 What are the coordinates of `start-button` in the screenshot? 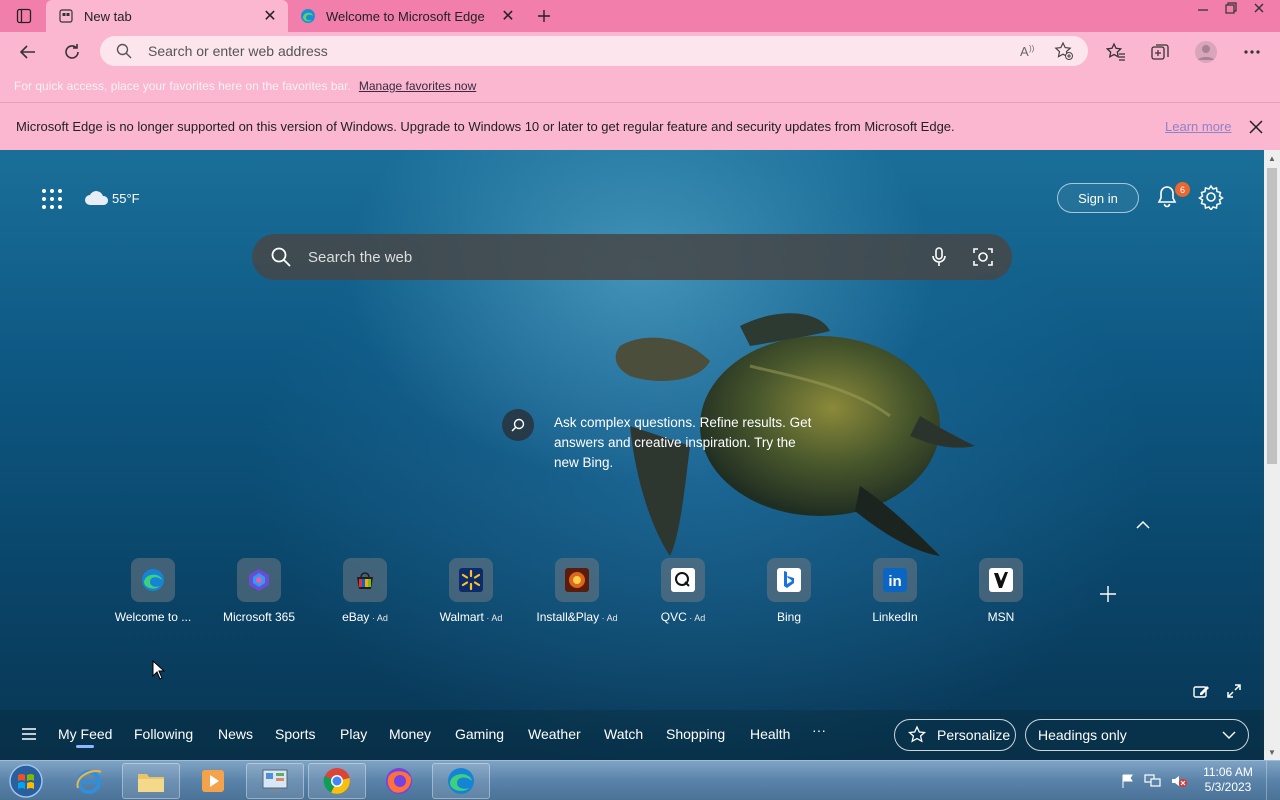 It's located at (26, 781).